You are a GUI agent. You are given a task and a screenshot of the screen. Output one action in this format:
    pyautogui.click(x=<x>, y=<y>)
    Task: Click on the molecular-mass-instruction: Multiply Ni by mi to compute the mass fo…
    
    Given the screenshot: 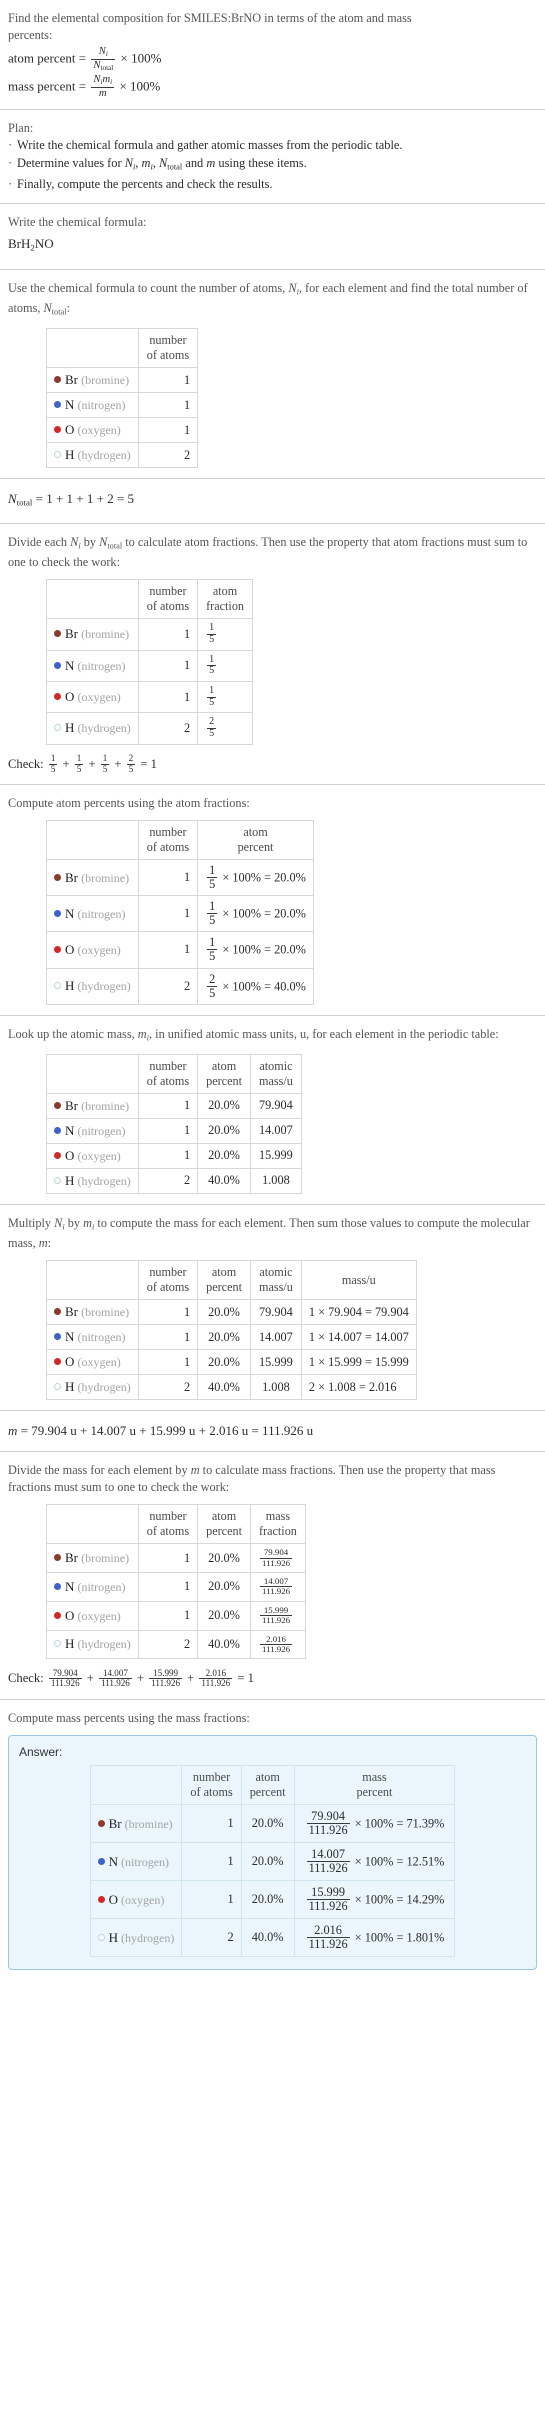 What is the action you would take?
    pyautogui.click(x=272, y=1233)
    